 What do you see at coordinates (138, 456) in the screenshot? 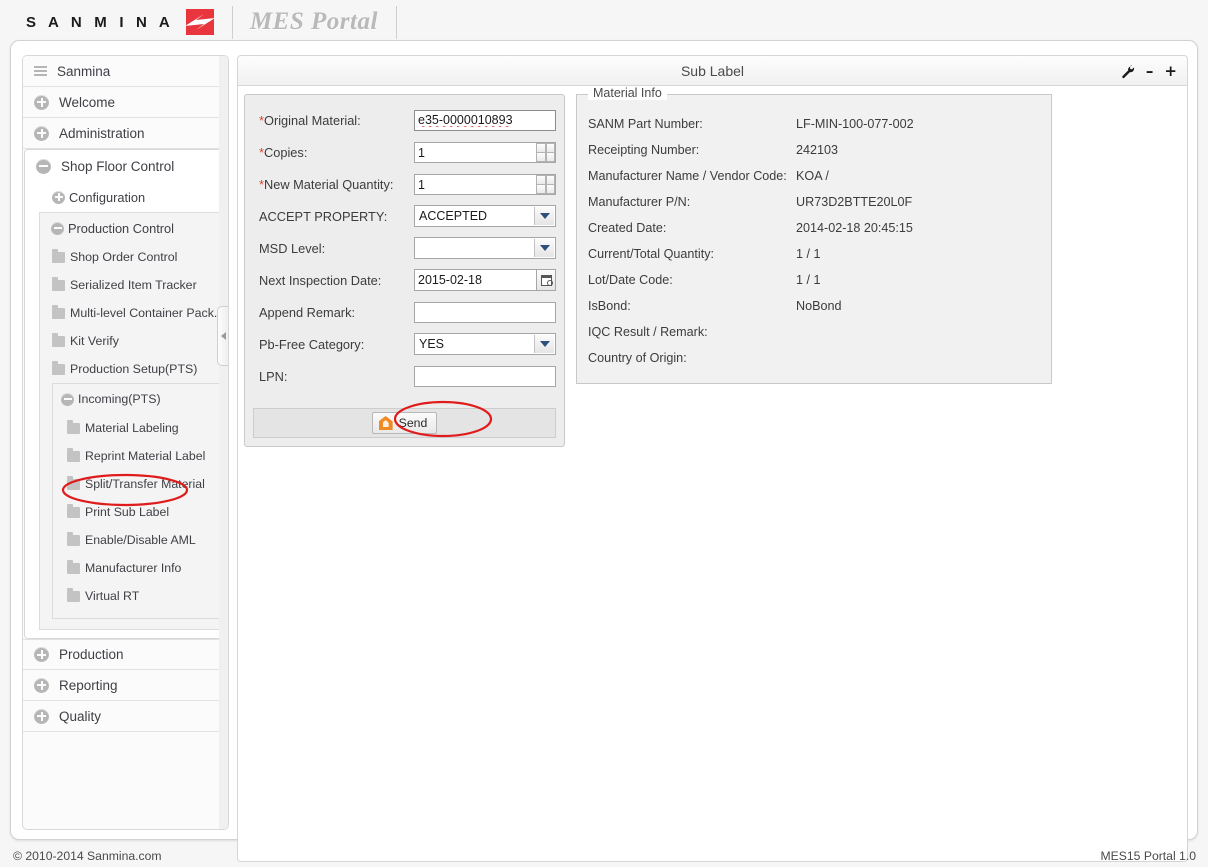
I see `sidebar-item-reprint-material-label: Reprint Material Label` at bounding box center [138, 456].